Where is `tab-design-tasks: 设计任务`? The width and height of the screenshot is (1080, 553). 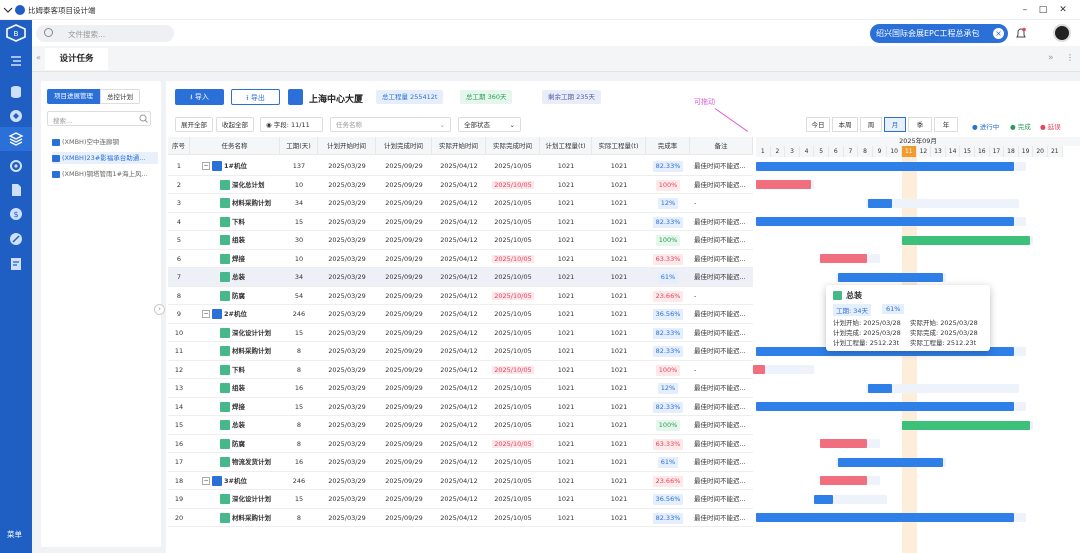
tab-design-tasks: 设计任务 is located at coordinates (76, 59).